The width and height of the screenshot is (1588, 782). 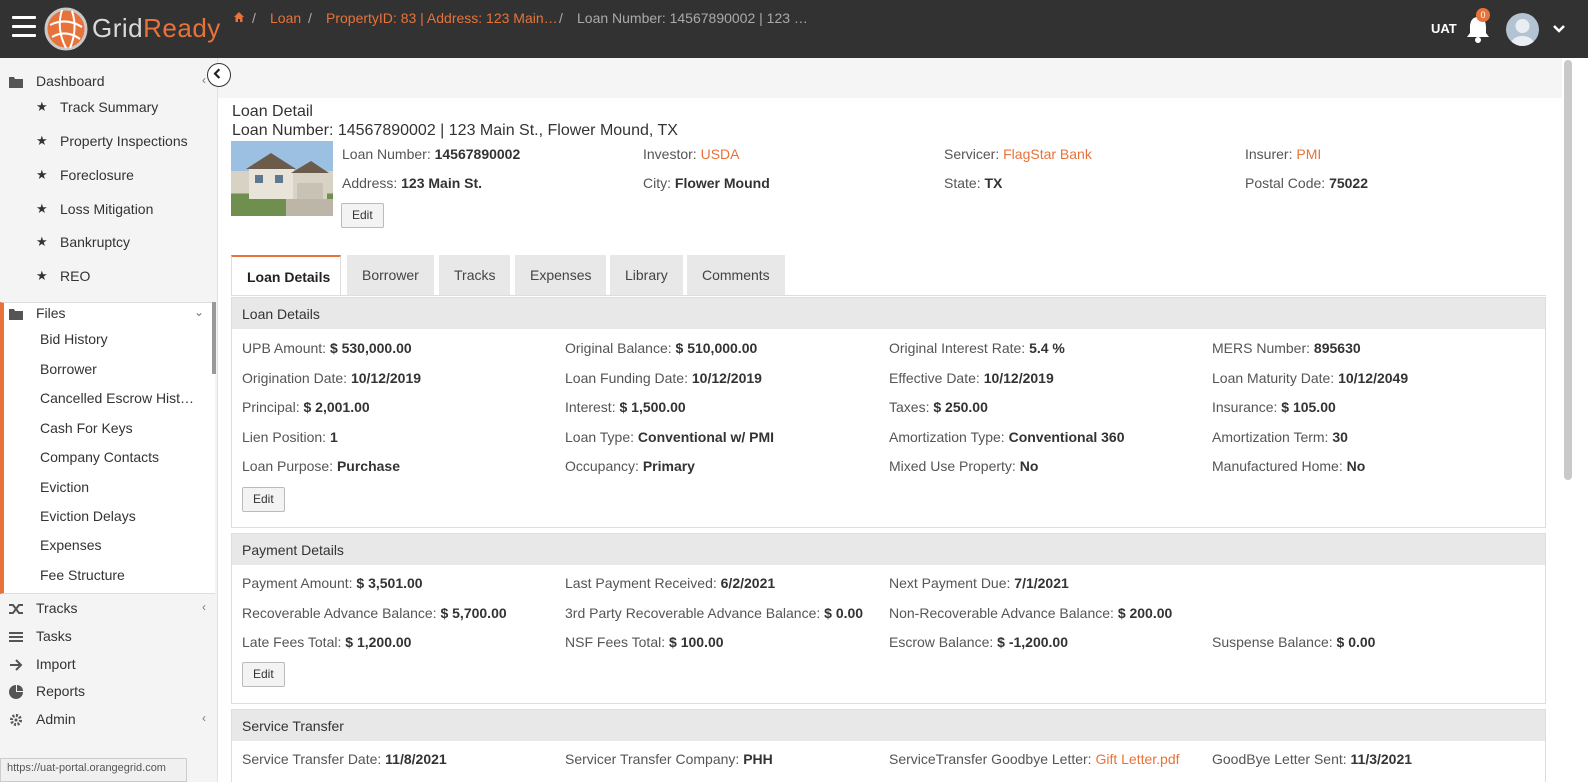 What do you see at coordinates (336, 407) in the screenshot?
I see `detail-field-value: $ 2,001.00` at bounding box center [336, 407].